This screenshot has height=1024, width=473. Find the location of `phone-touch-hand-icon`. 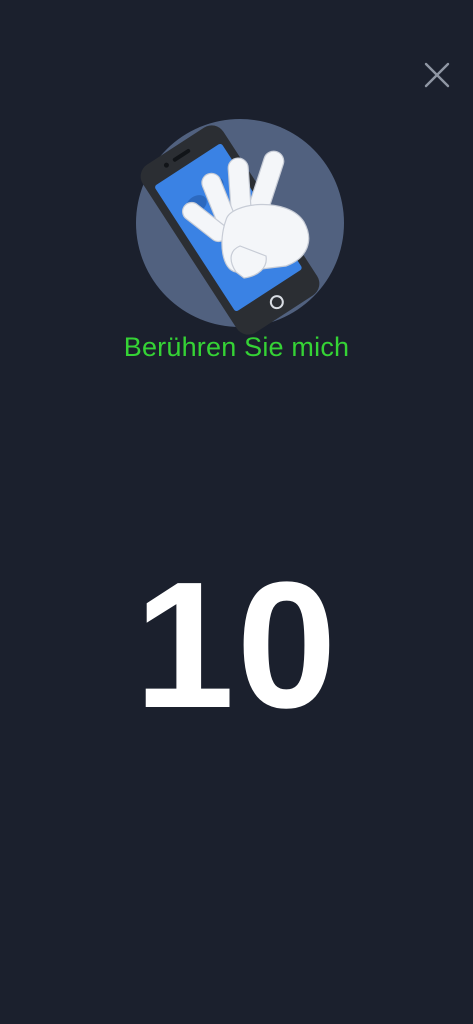

phone-touch-hand-icon is located at coordinates (238, 225).